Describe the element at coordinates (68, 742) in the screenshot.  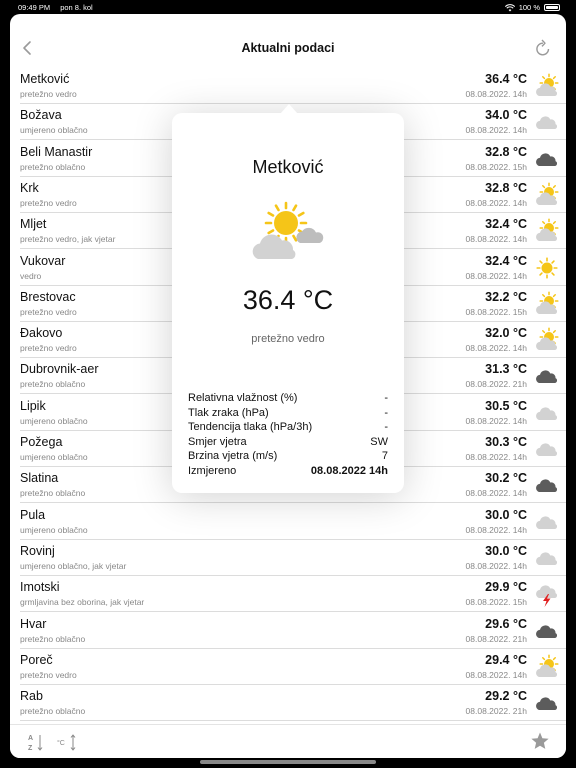
I see `sort-temperature-icon: °C` at that location.